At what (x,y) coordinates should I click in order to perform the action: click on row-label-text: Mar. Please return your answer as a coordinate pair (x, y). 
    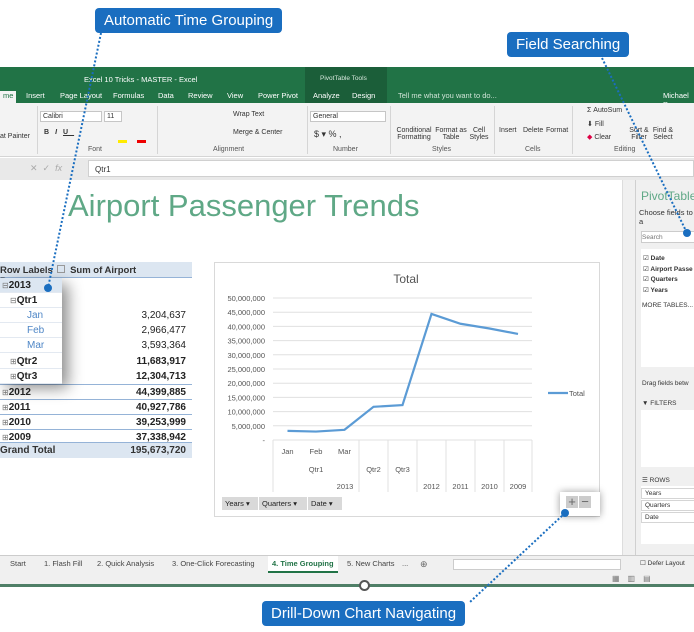
    Looking at the image, I should click on (36, 346).